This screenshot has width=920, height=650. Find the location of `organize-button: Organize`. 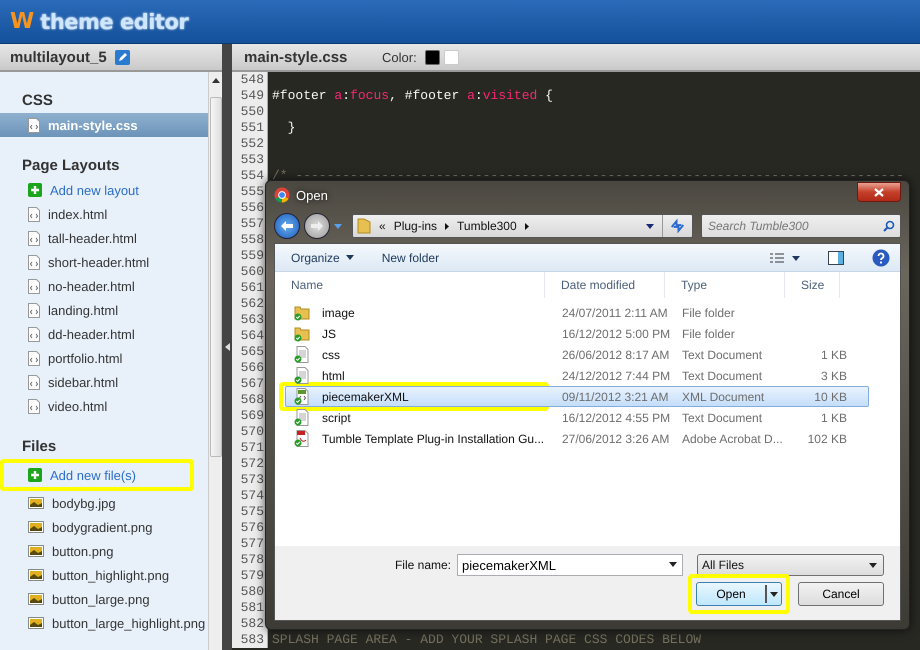

organize-button: Organize is located at coordinates (322, 257).